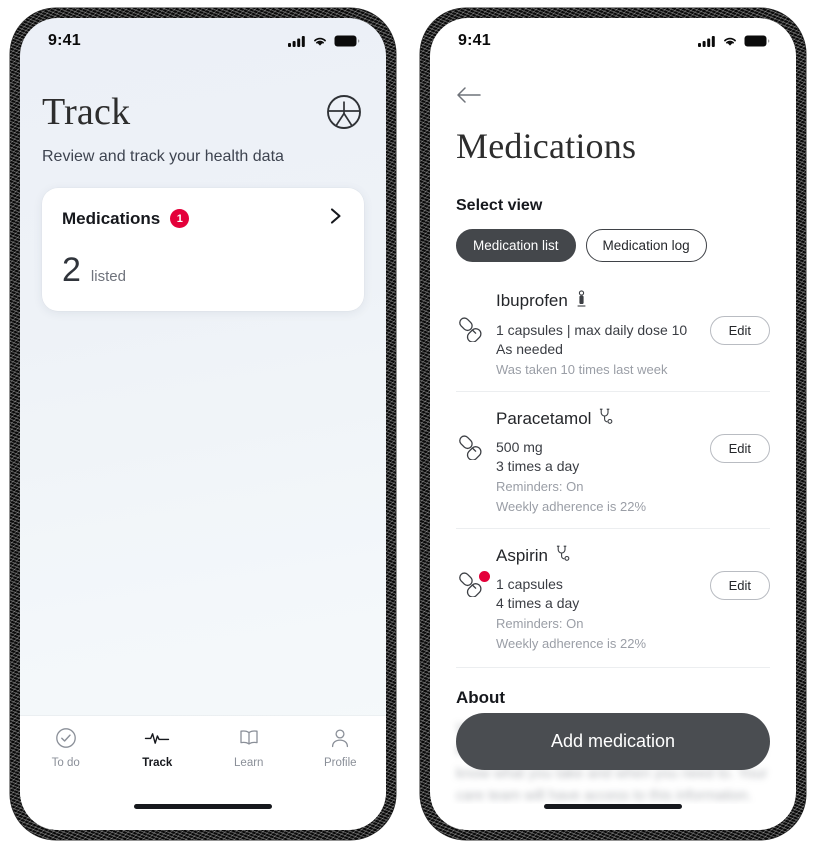 The width and height of the screenshot is (816, 848). I want to click on chevron-right-icon, so click(336, 218).